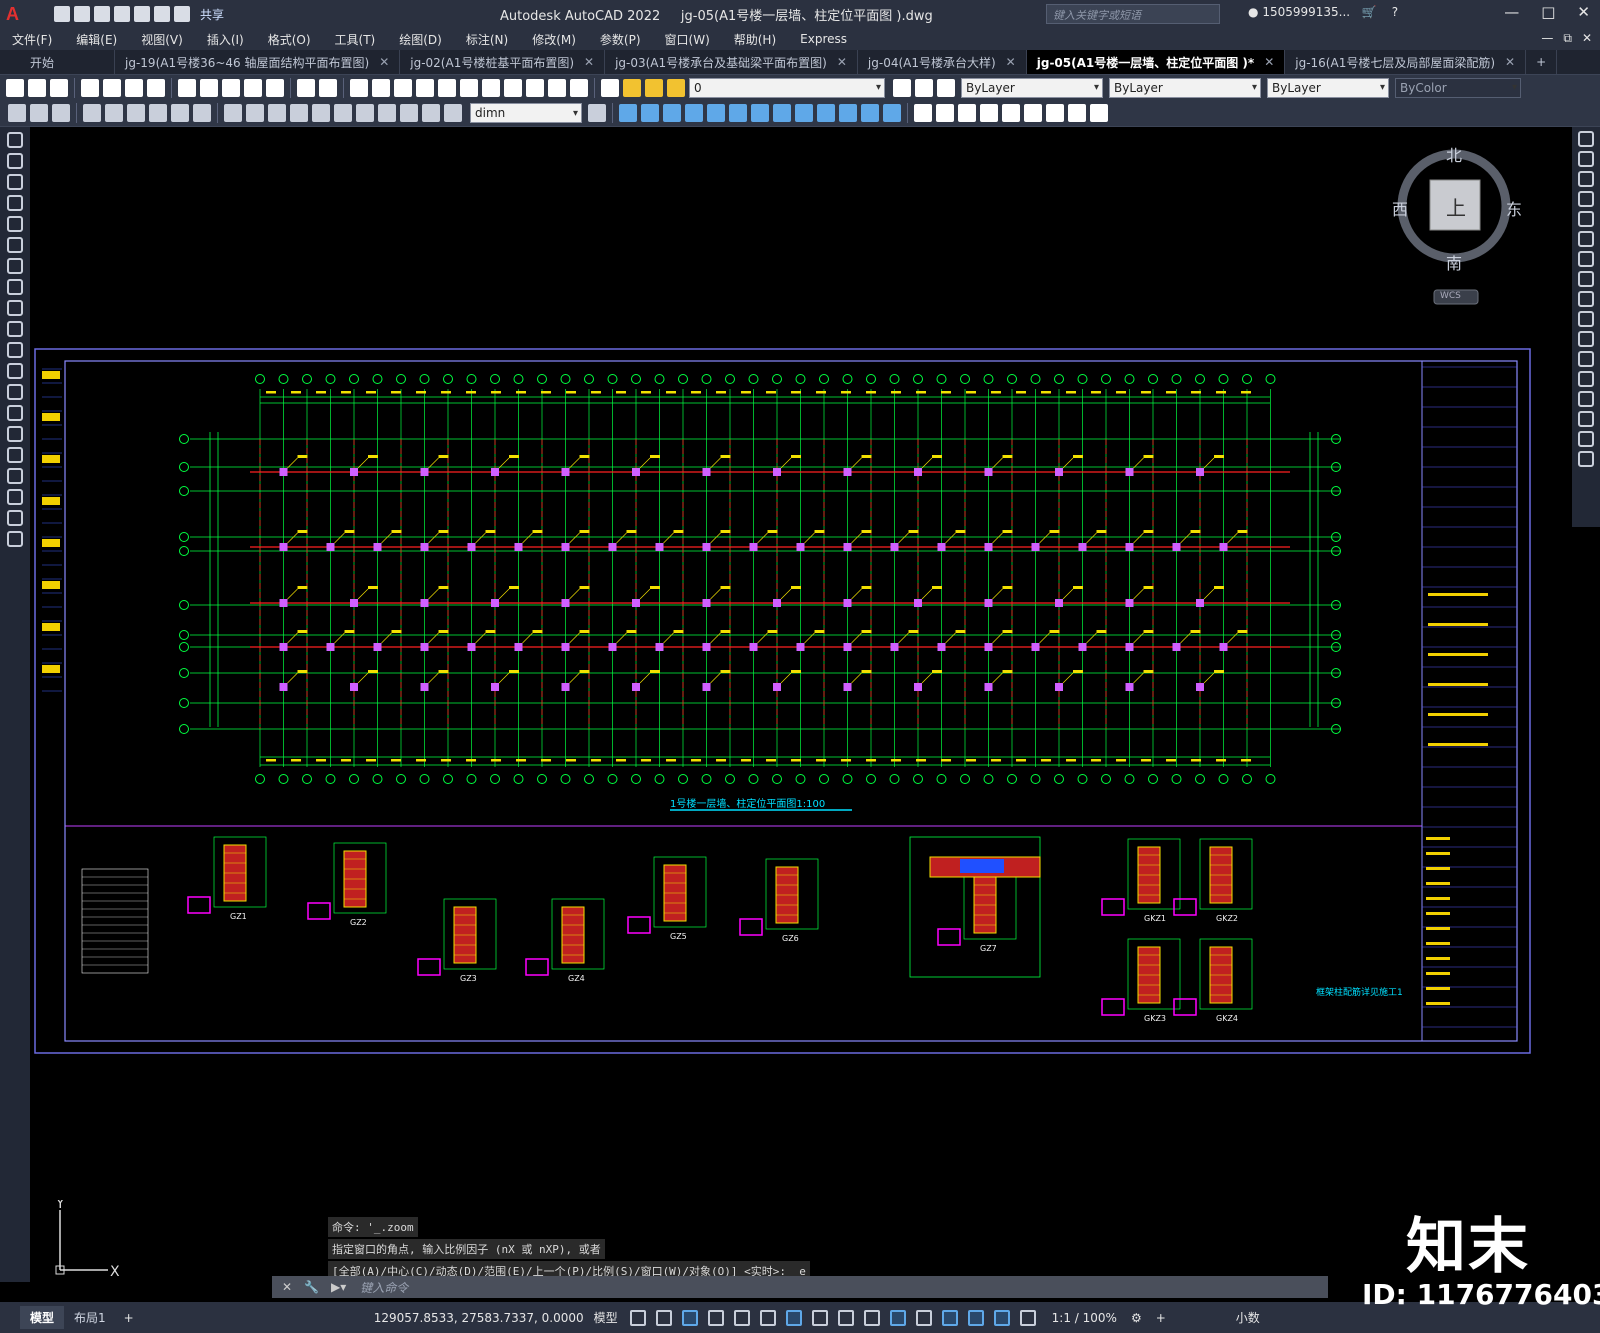 The width and height of the screenshot is (1600, 1333). I want to click on dimstyle-dropdown: dimn, so click(526, 113).